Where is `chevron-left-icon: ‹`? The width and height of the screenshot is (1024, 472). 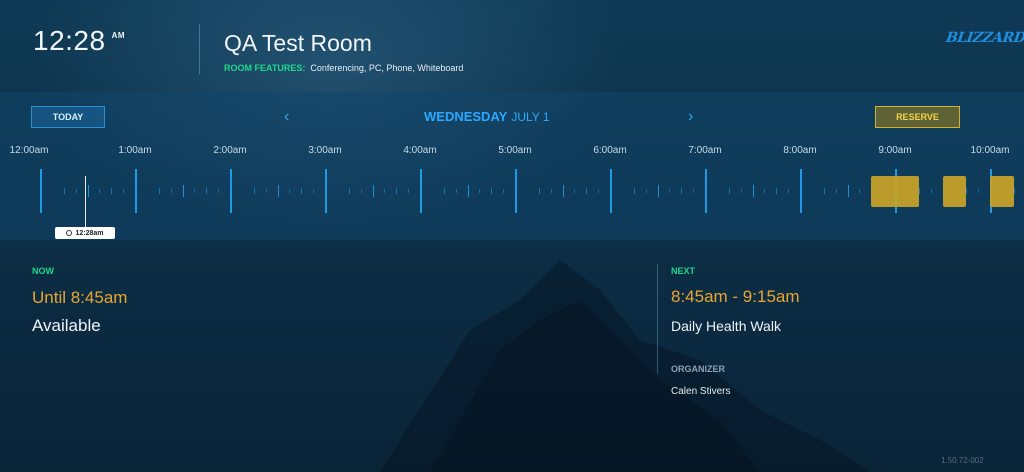
chevron-left-icon: ‹ is located at coordinates (286, 117).